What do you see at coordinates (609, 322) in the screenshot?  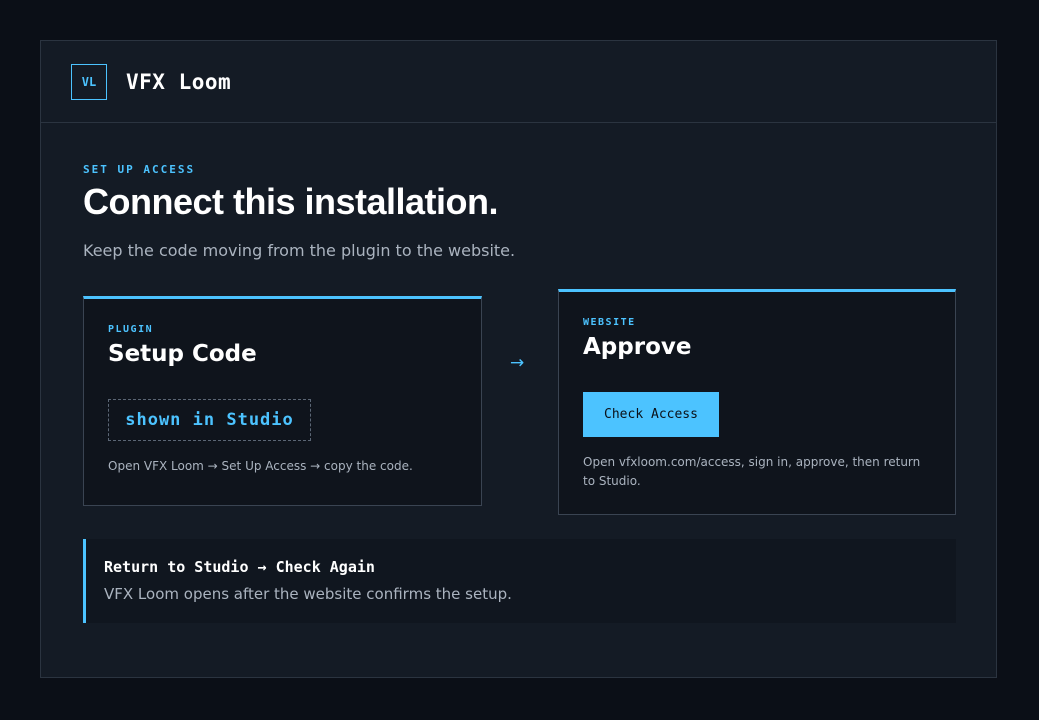 I see `website-card-label: WEBSITE` at bounding box center [609, 322].